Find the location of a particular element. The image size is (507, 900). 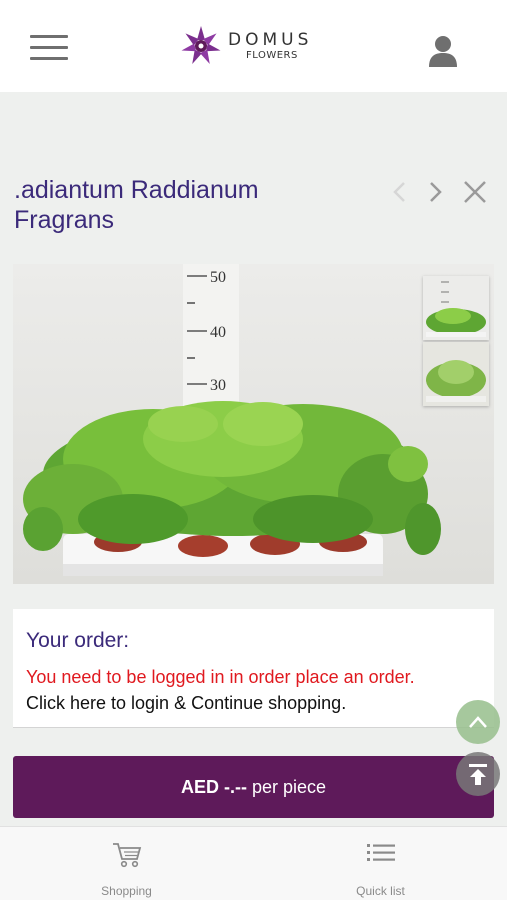

next-arrow-icon is located at coordinates (436, 192).